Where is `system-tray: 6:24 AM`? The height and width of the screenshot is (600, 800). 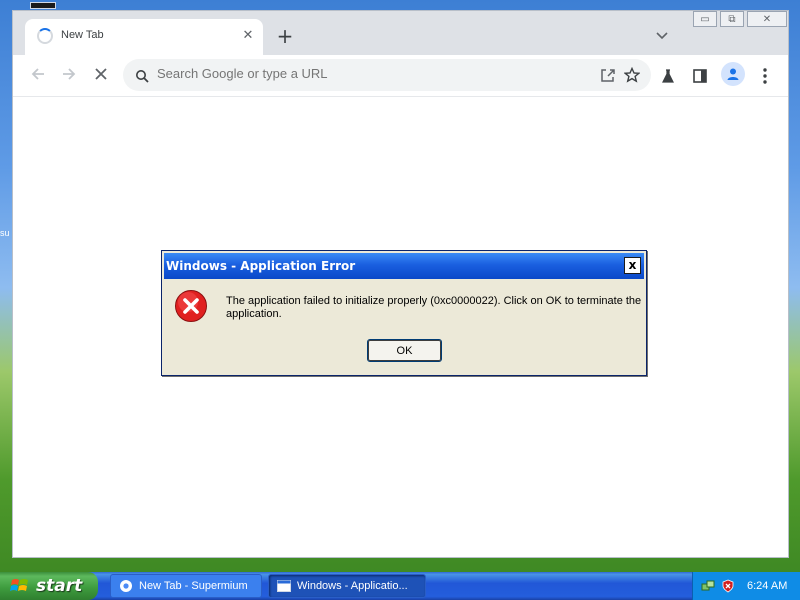
system-tray: 6:24 AM is located at coordinates (746, 586).